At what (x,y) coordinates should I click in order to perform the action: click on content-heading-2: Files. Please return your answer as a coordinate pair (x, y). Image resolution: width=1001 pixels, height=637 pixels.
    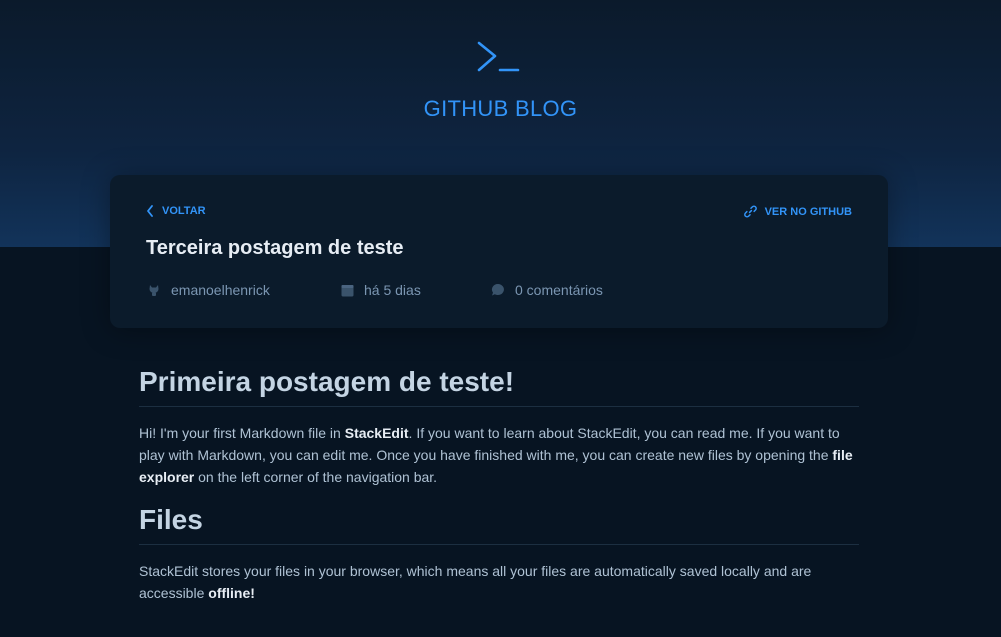
    Looking at the image, I should click on (499, 524).